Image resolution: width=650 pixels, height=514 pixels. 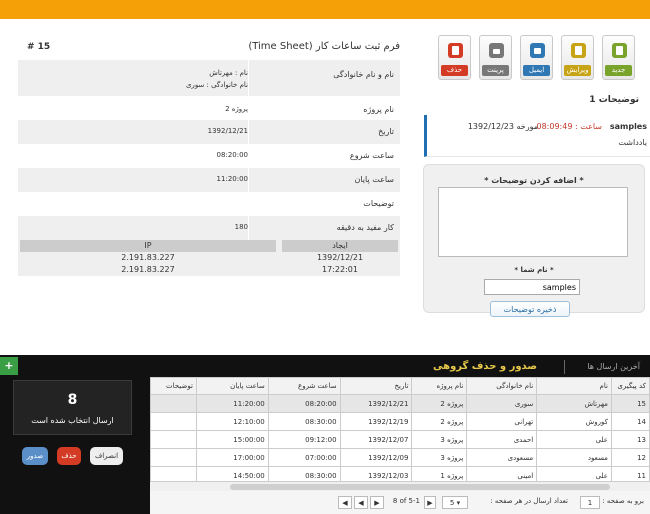 What do you see at coordinates (9, 366) in the screenshot?
I see `expand-button: +` at bounding box center [9, 366].